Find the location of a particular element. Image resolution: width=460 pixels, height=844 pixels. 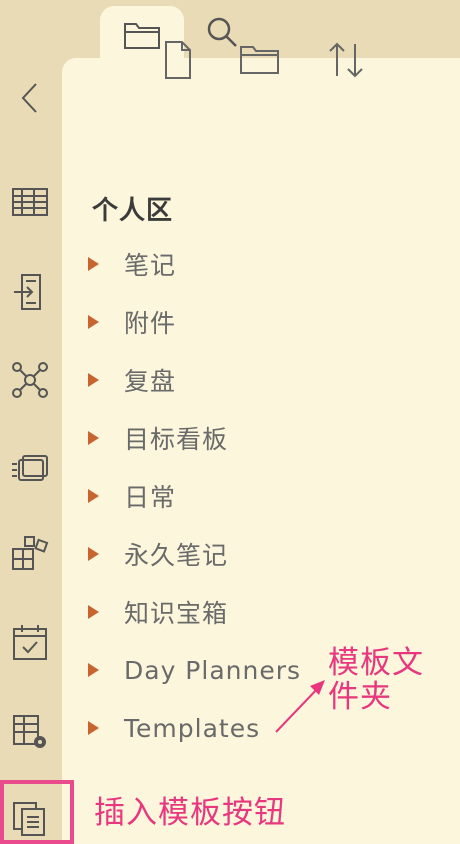

table-settings-button is located at coordinates (30, 732).